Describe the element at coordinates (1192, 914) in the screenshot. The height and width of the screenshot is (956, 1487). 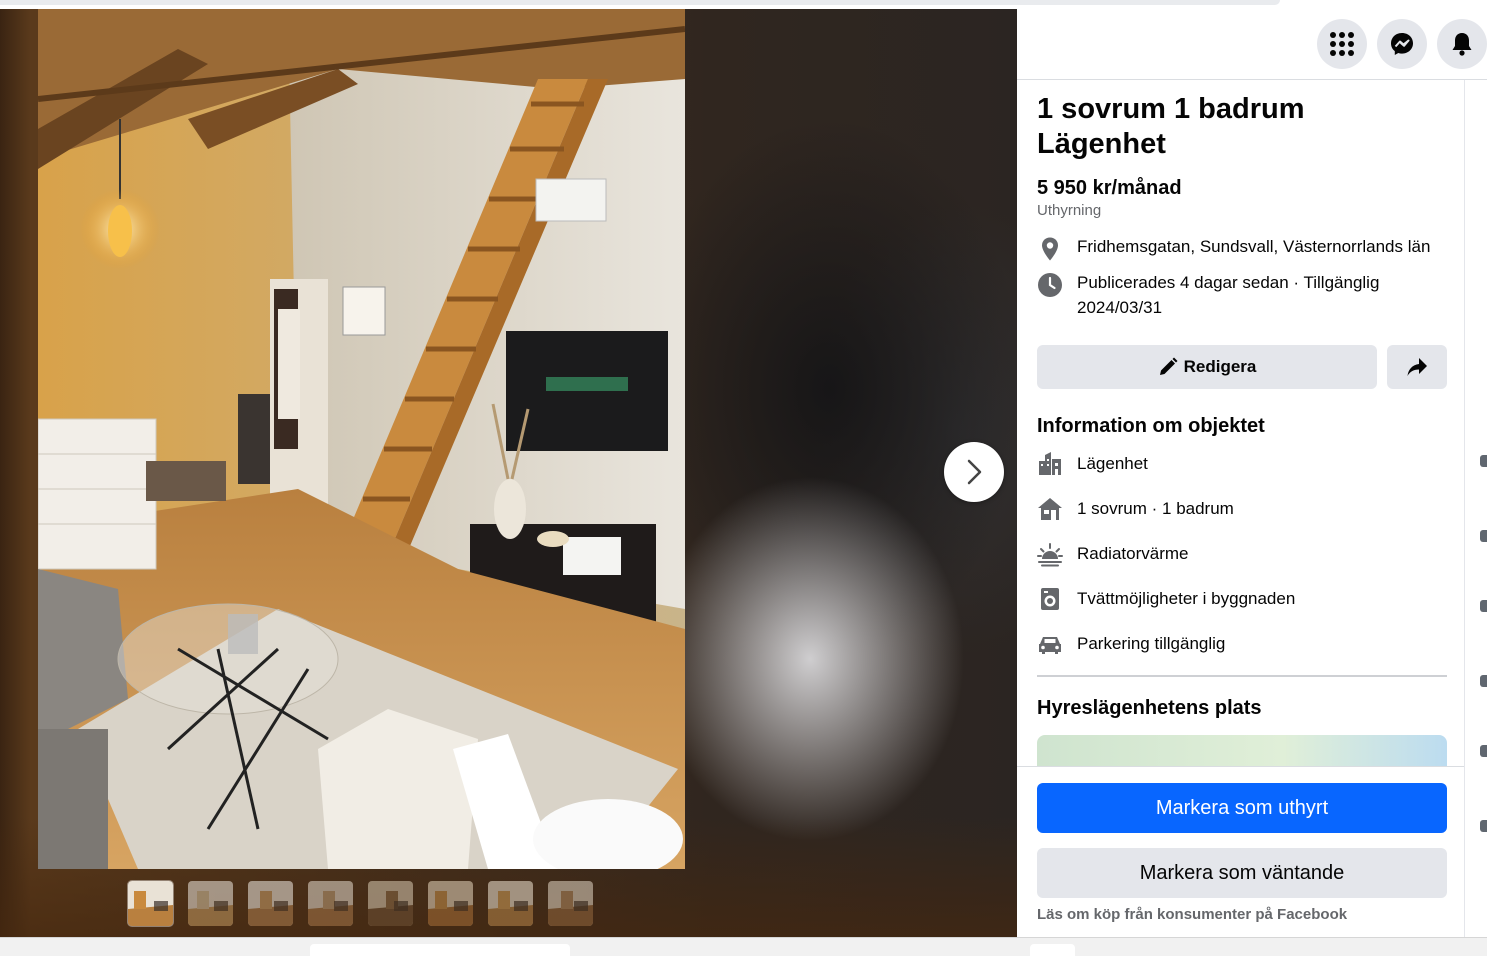
I see `consumer-purchase-info-link: Läs om köp från konsumenter på Facebook` at that location.